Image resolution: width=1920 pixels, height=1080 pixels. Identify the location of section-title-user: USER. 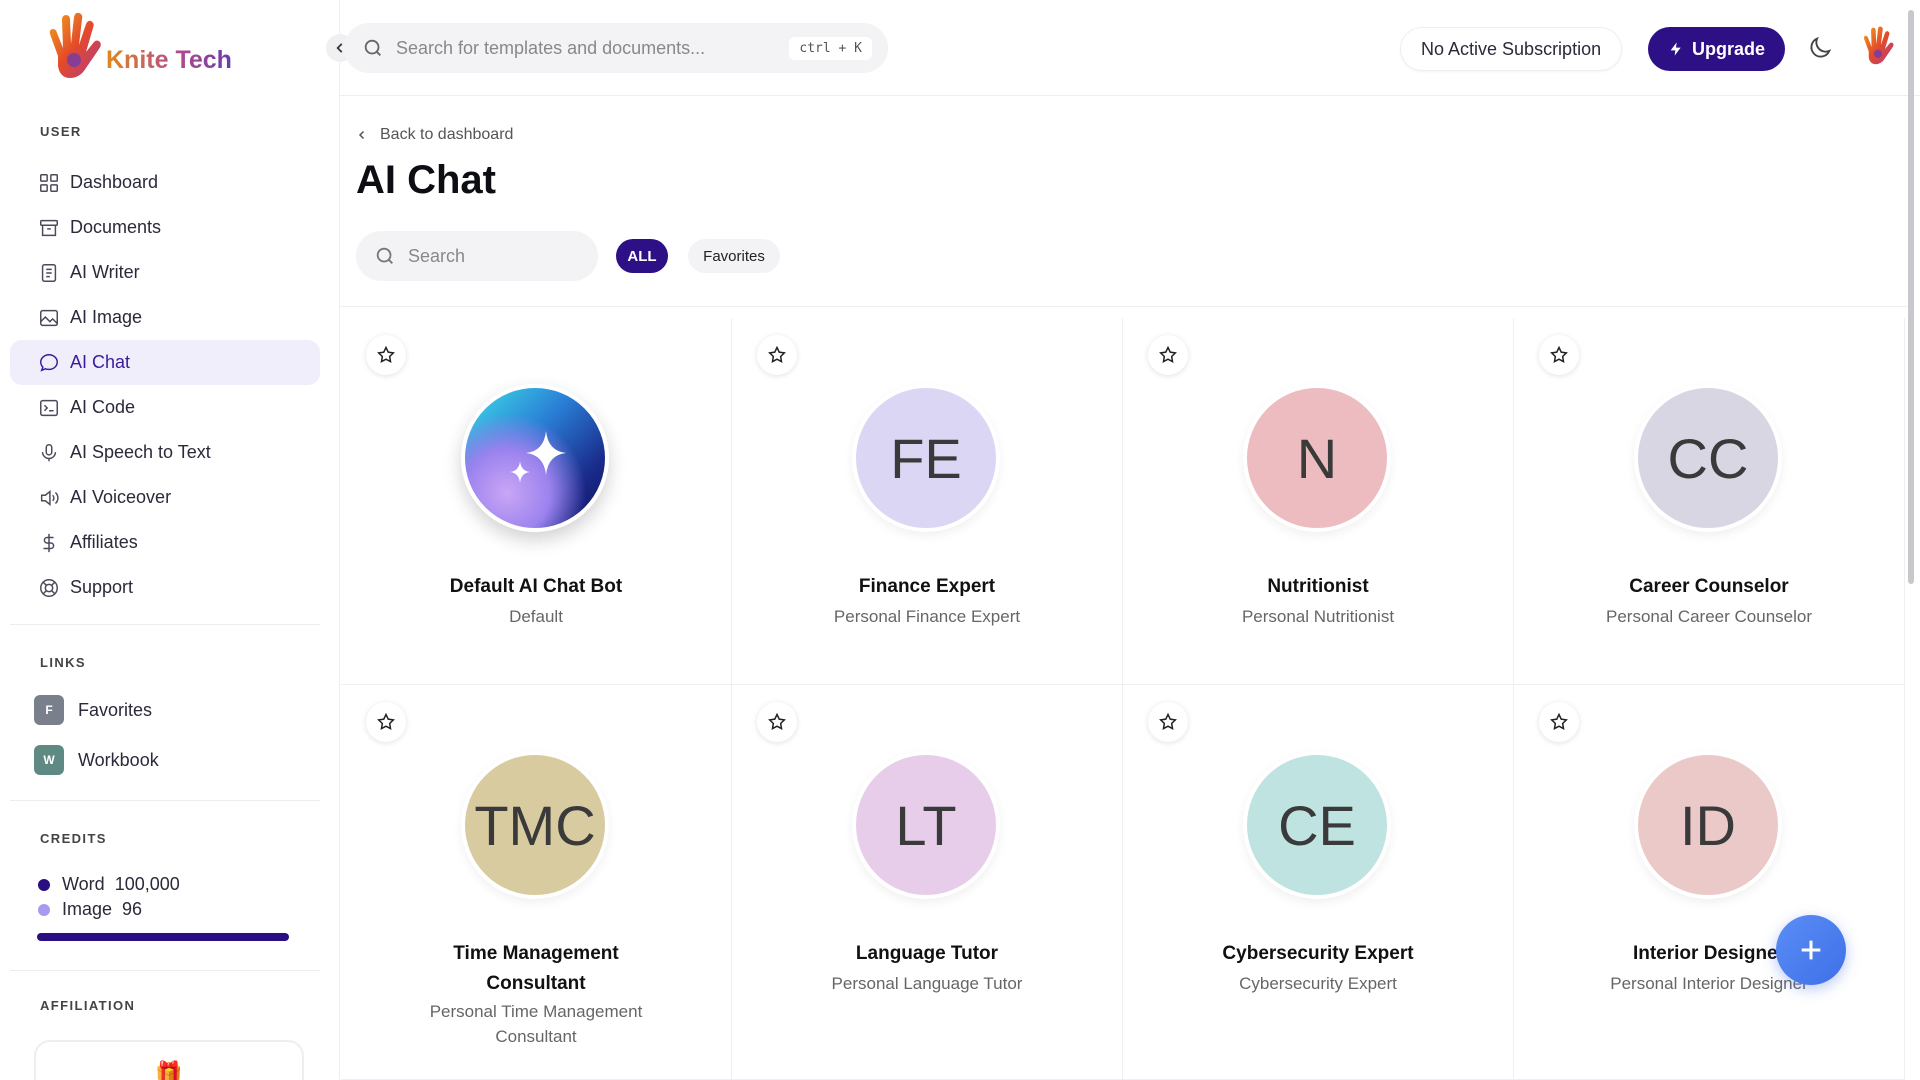
(61, 131).